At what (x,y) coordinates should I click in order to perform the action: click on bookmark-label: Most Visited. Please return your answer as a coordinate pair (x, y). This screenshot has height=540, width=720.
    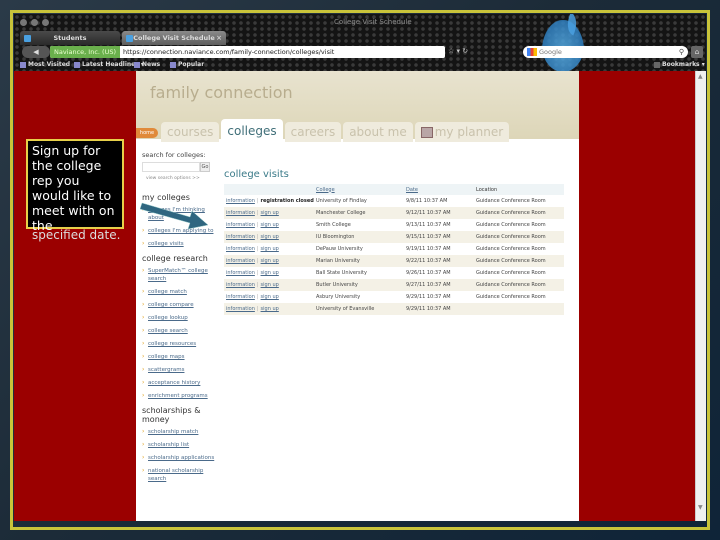
    Looking at the image, I should click on (49, 64).